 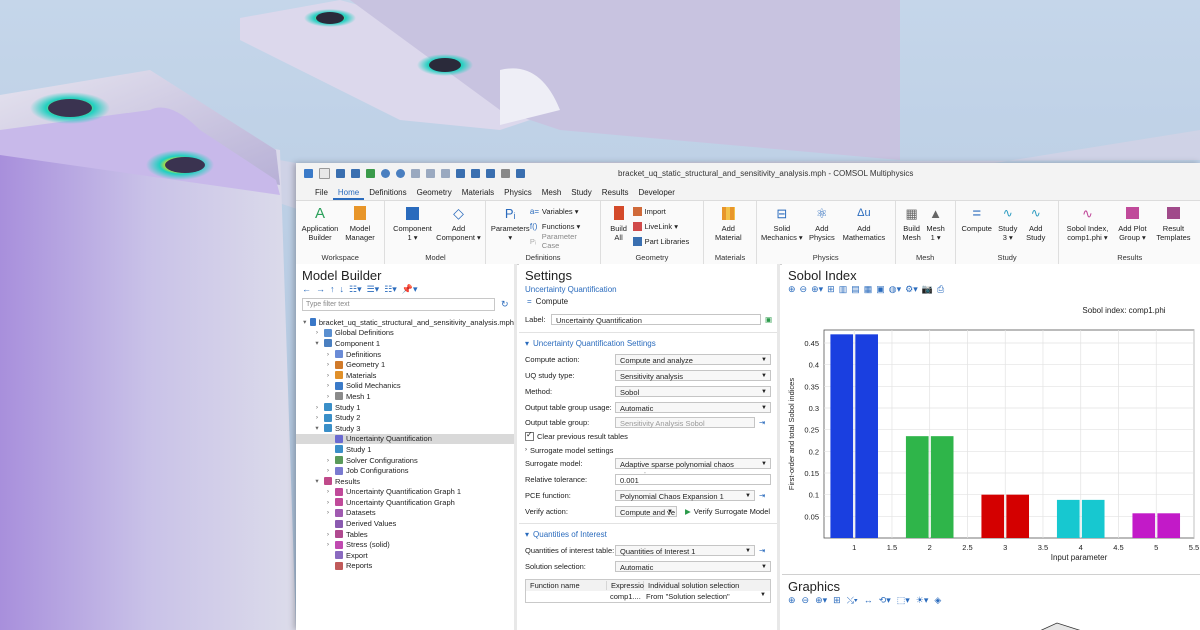 What do you see at coordinates (475, 173) in the screenshot?
I see `build-icon` at bounding box center [475, 173].